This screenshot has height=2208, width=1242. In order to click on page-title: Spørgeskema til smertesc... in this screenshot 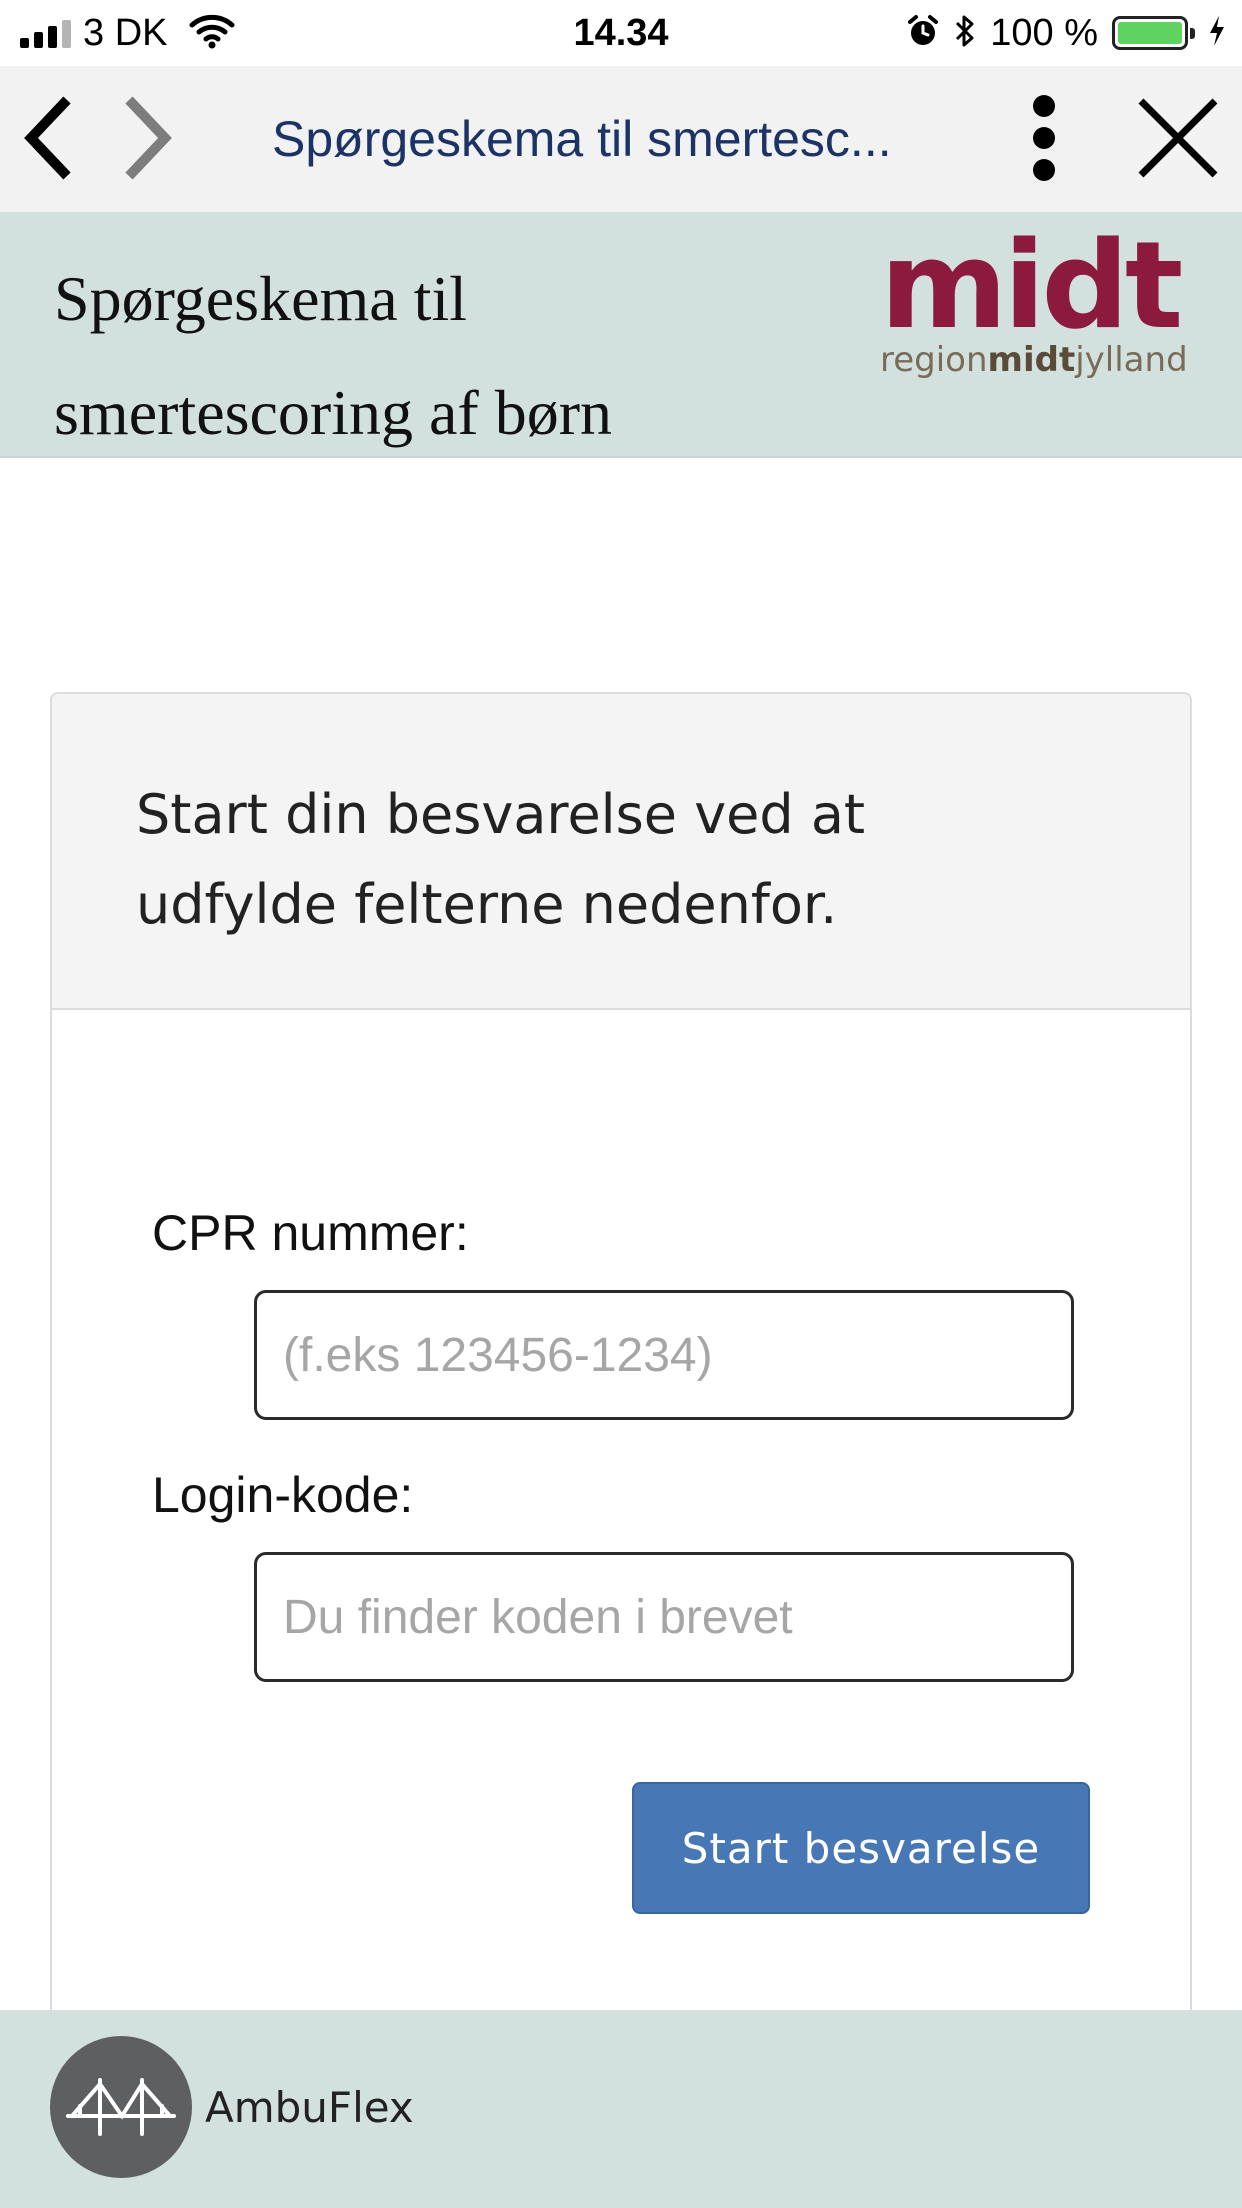, I will do `click(582, 139)`.